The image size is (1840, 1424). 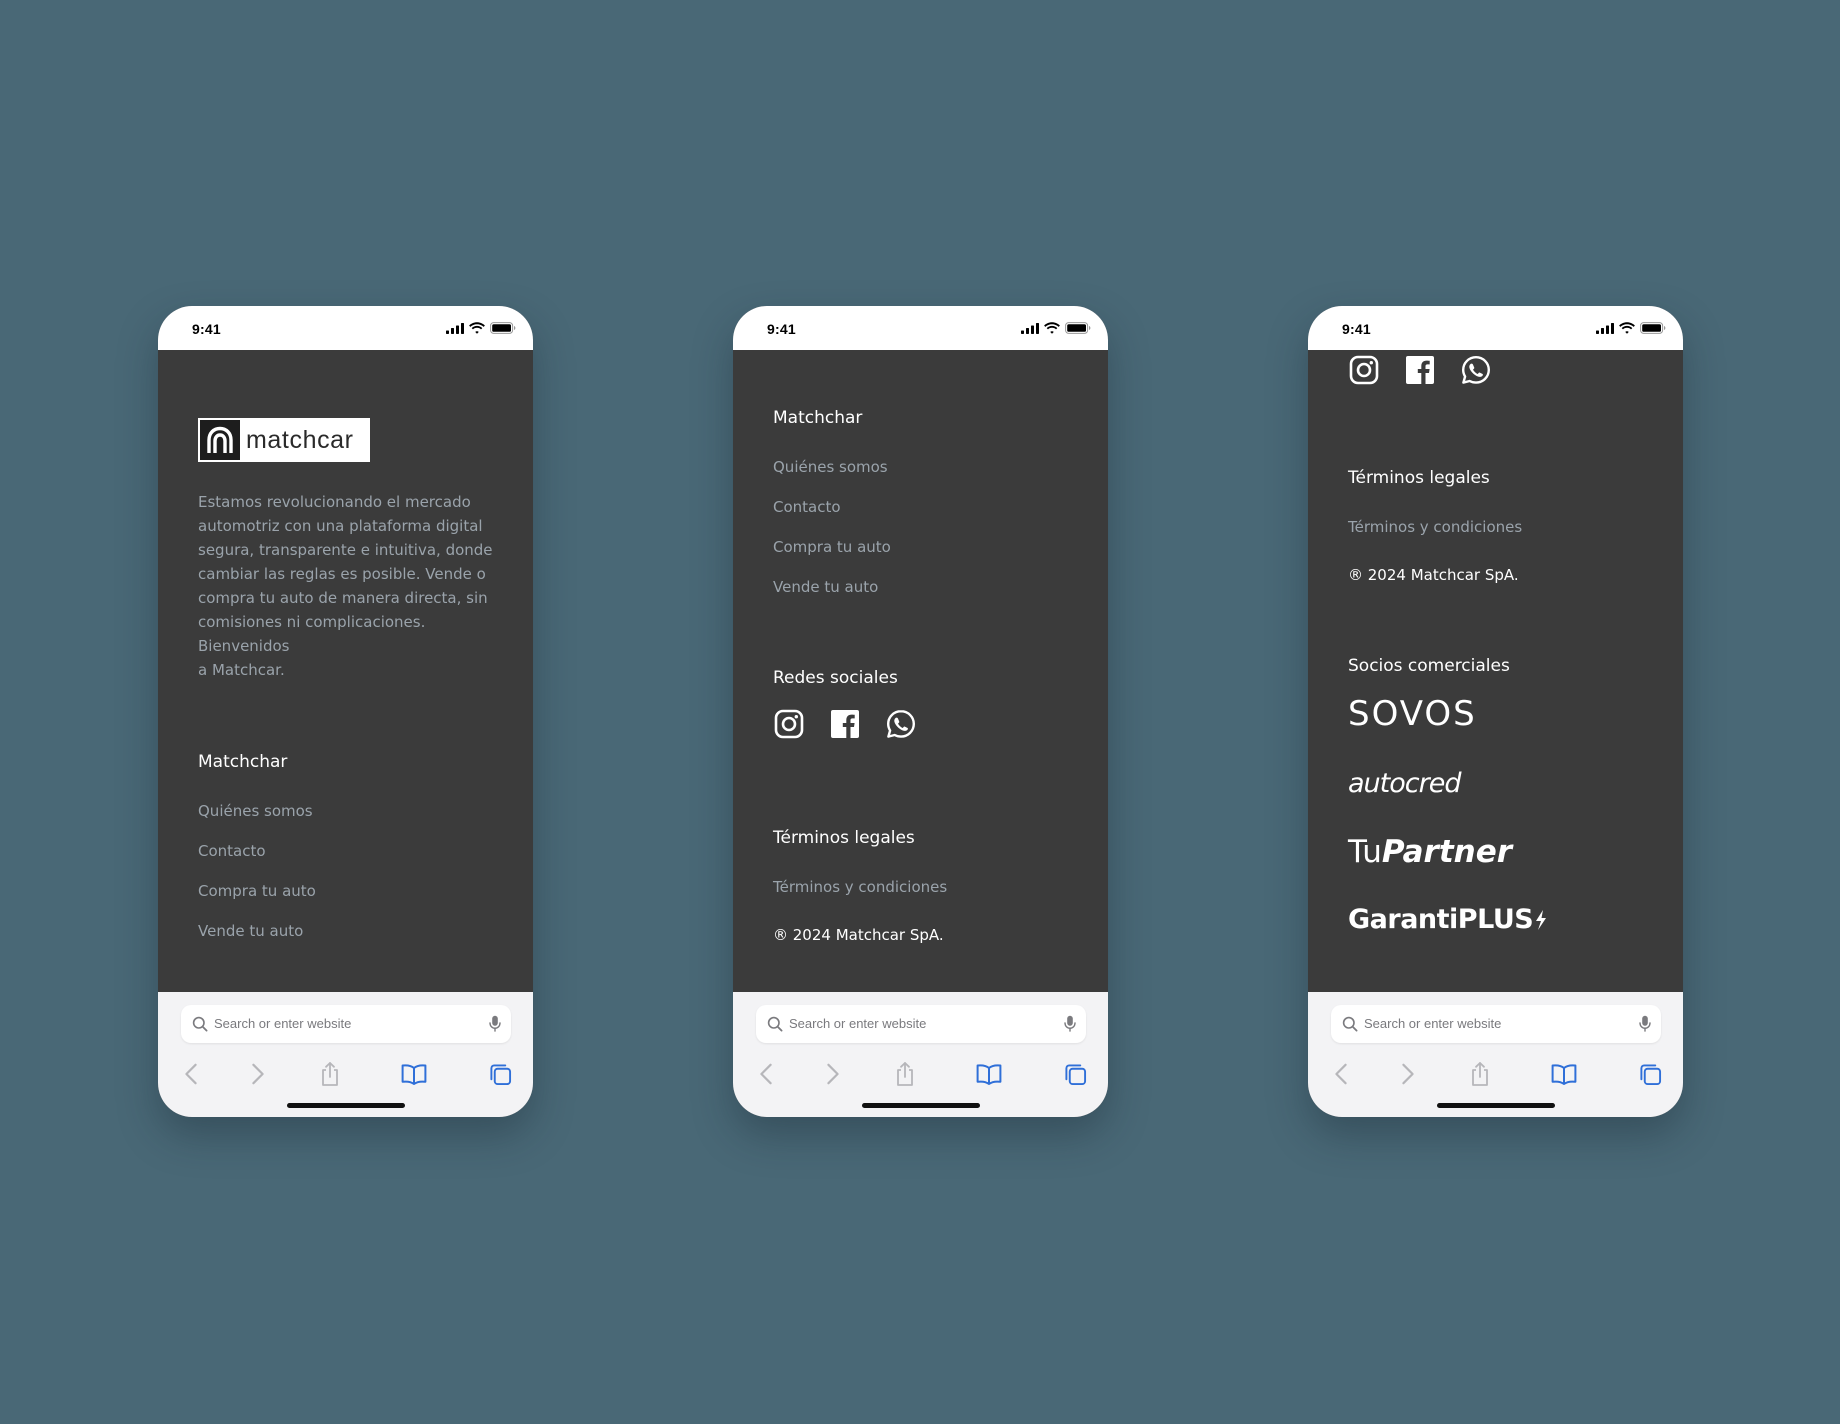 What do you see at coordinates (1404, 783) in the screenshot?
I see `partner-logo-autocred: autocred` at bounding box center [1404, 783].